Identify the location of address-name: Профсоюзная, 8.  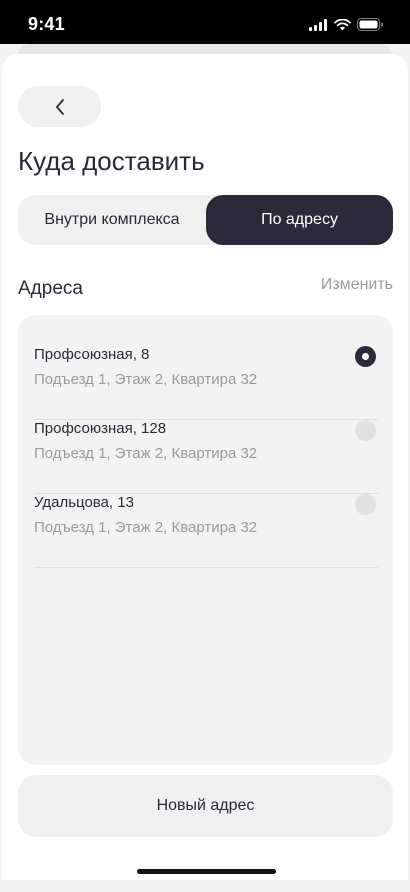
(92, 354).